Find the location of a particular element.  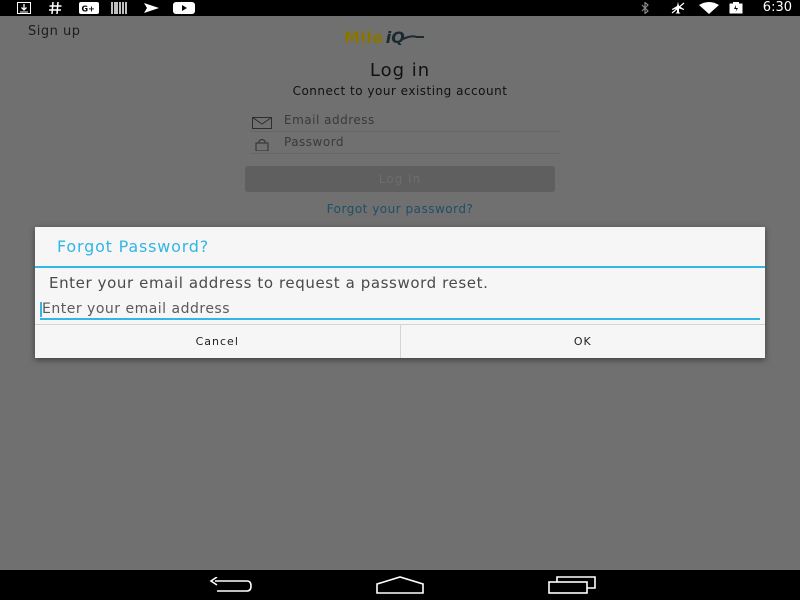

status-bar: G+ 6:30 is located at coordinates (400, 8).